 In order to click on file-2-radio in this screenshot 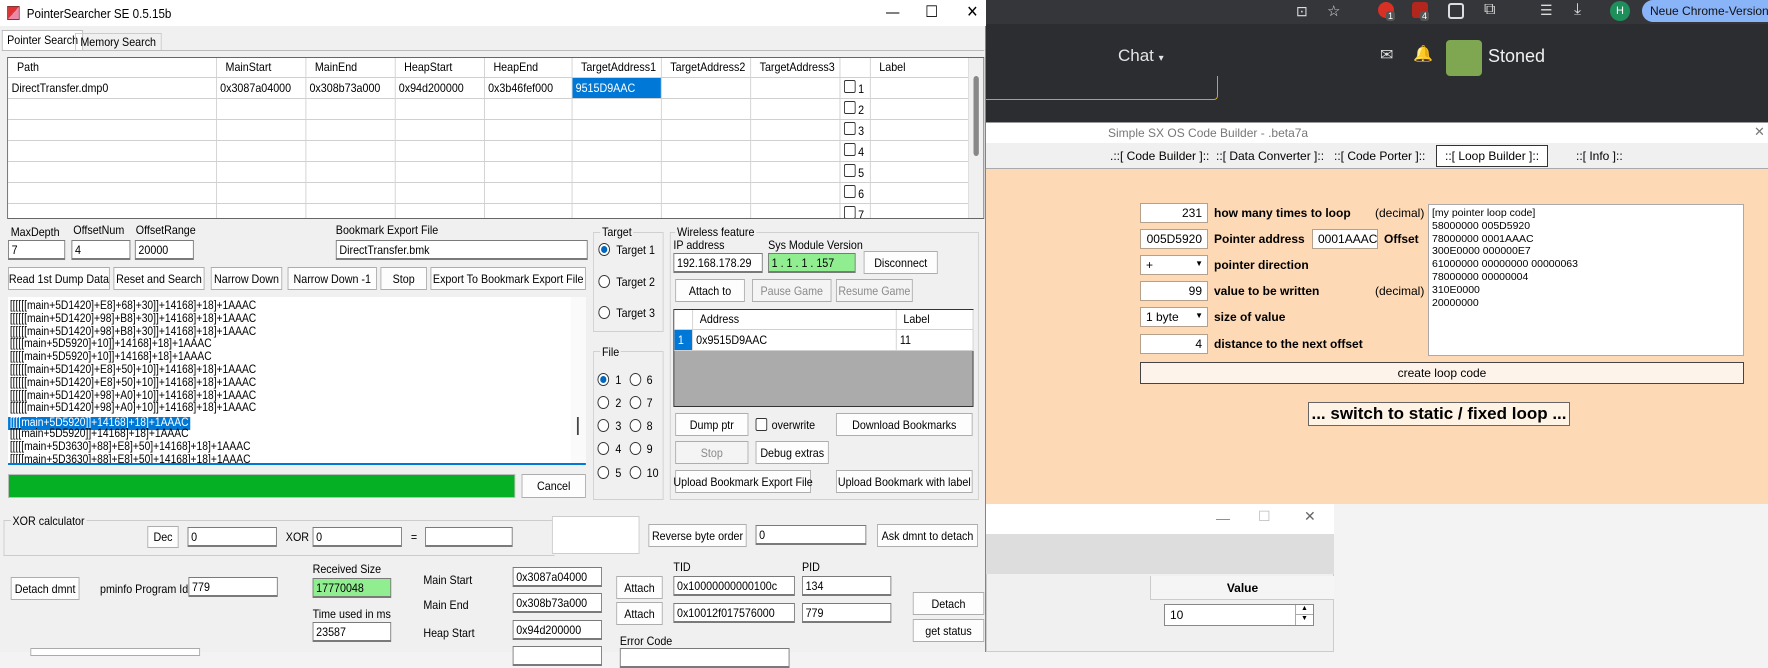, I will do `click(603, 402)`.